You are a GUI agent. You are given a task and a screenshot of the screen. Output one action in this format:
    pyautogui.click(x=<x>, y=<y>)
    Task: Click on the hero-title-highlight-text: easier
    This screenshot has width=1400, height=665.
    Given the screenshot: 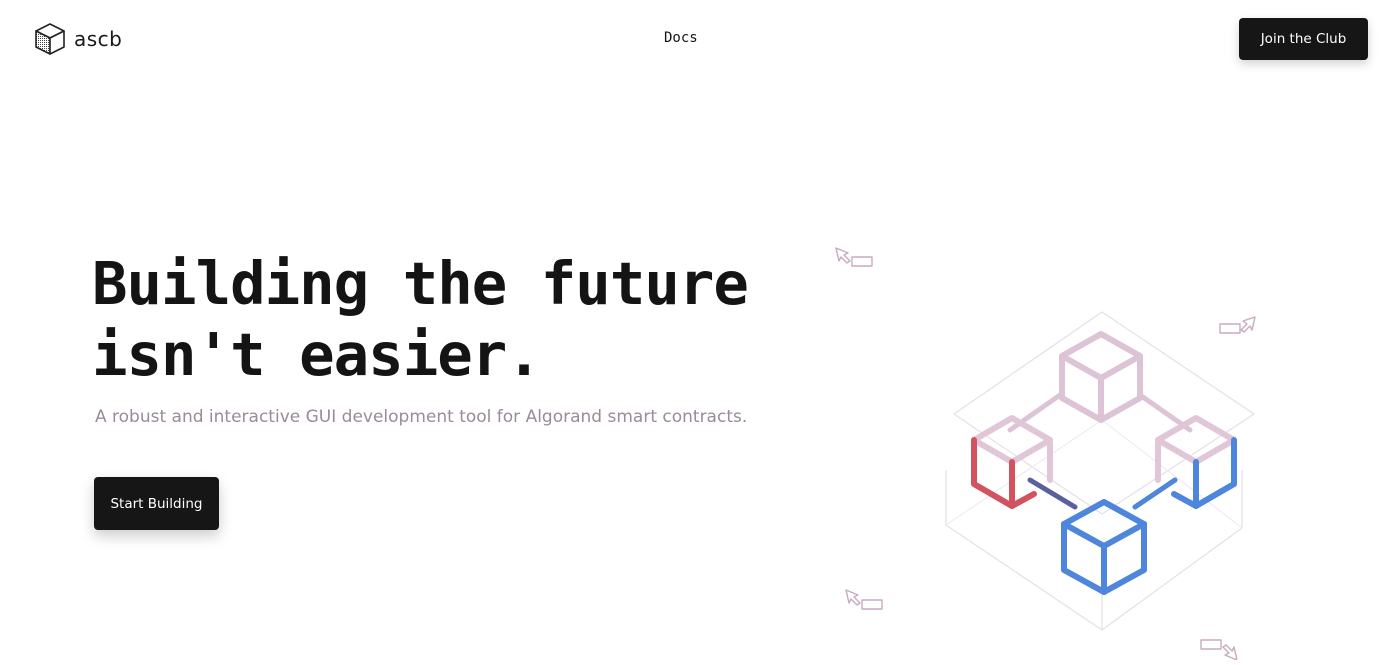 What is the action you would take?
    pyautogui.click(x=403, y=354)
    